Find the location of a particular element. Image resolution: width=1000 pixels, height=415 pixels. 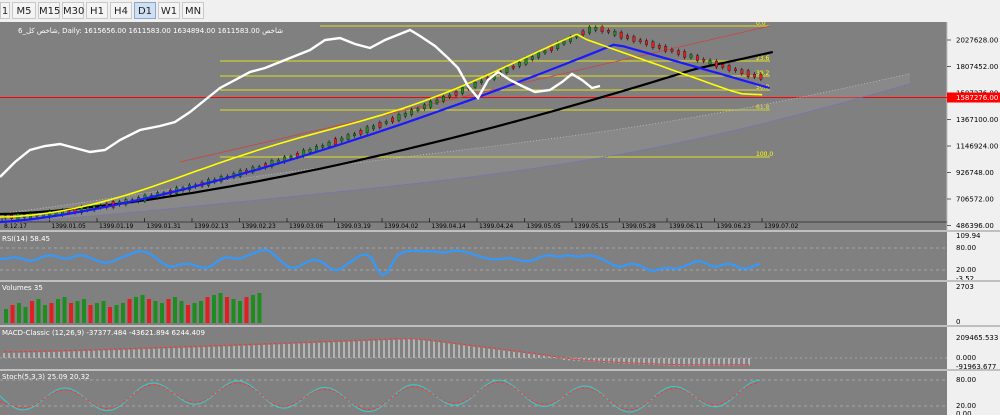

timeframe-button-m5: M5 is located at coordinates (24, 10).